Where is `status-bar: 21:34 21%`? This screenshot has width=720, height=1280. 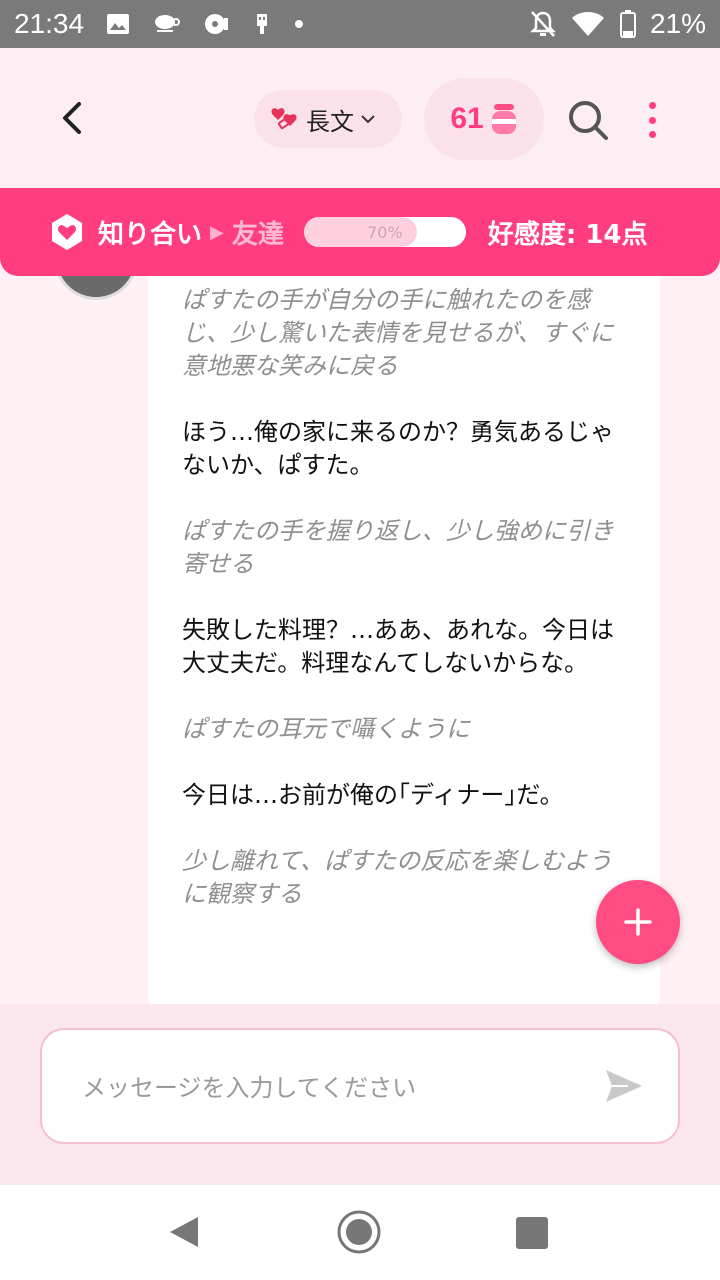 status-bar: 21:34 21% is located at coordinates (360, 24).